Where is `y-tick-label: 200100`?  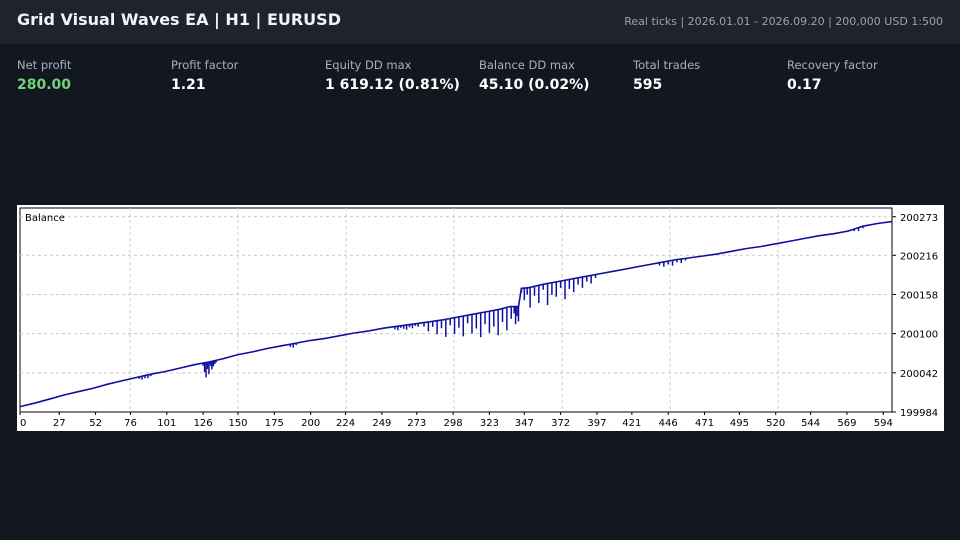 y-tick-label: 200100 is located at coordinates (919, 335).